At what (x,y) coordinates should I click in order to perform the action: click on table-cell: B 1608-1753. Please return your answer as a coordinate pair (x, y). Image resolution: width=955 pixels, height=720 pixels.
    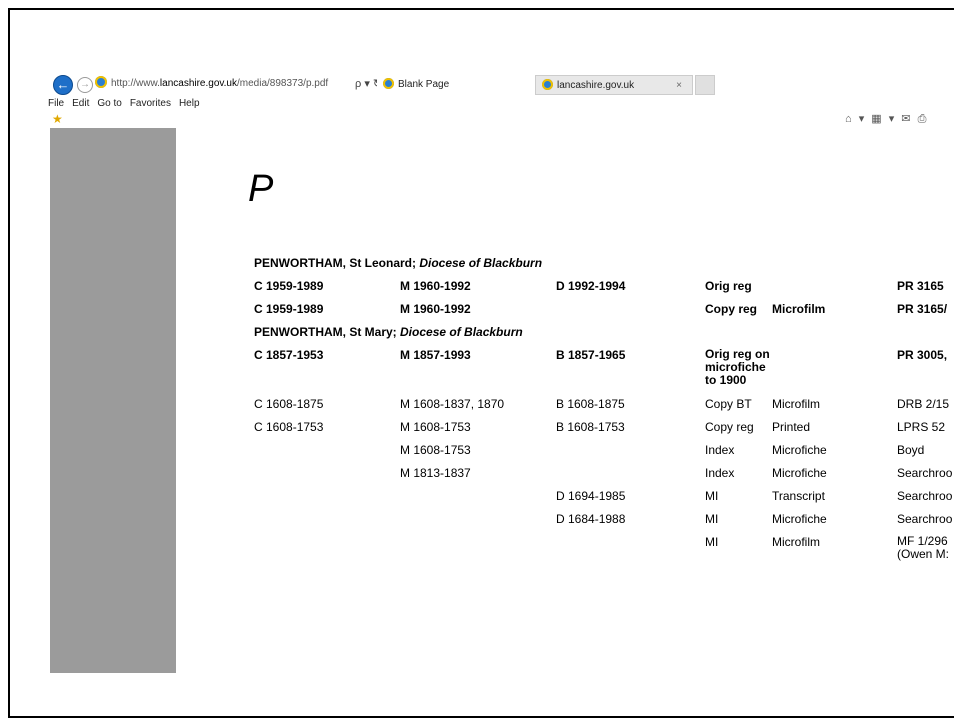
    Looking at the image, I should click on (590, 427).